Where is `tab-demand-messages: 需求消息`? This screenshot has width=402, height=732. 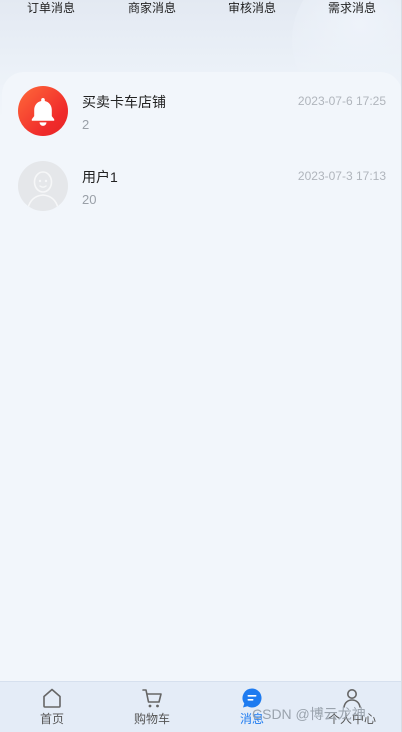 tab-demand-messages: 需求消息 is located at coordinates (352, 8).